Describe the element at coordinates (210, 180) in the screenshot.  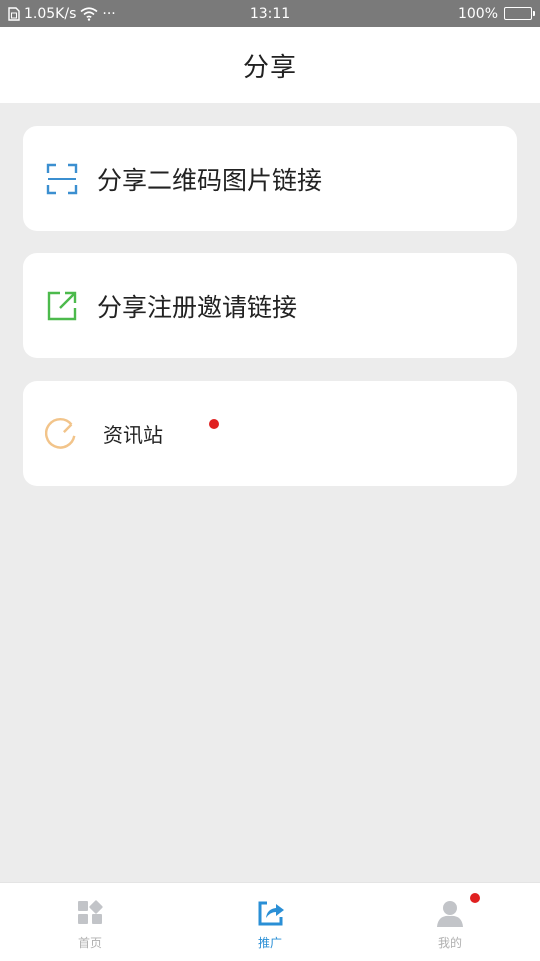
I see `share-qr-label: 分享二维码图片链接` at that location.